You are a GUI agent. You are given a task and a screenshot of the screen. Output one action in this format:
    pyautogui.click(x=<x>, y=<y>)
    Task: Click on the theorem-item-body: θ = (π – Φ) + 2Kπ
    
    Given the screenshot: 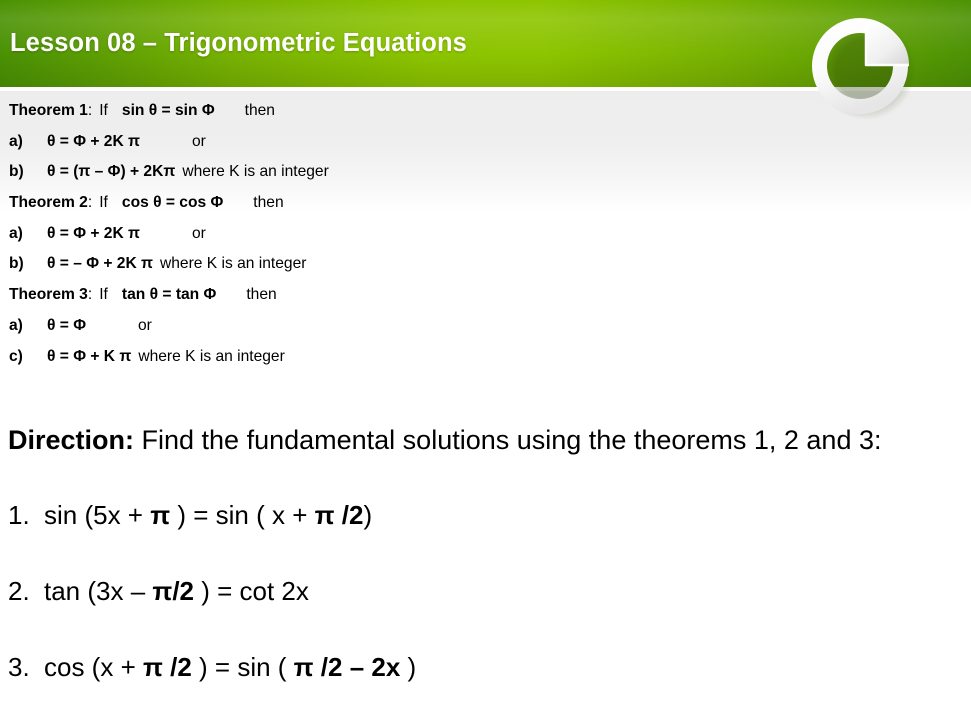 What is the action you would take?
    pyautogui.click(x=111, y=172)
    